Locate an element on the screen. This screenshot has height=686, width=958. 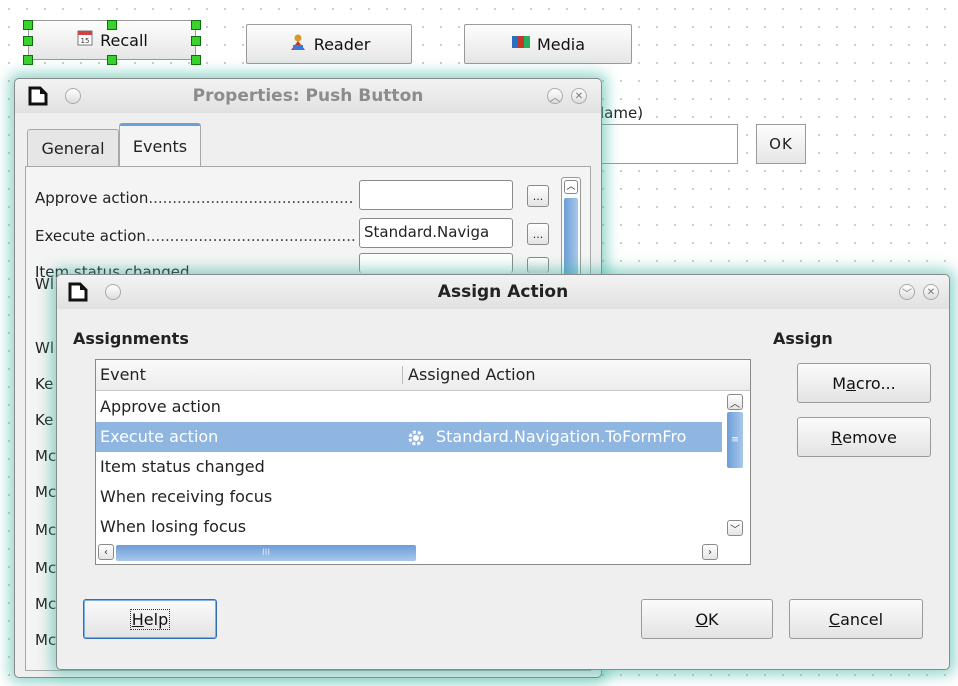
reader-icon is located at coordinates (298, 44).